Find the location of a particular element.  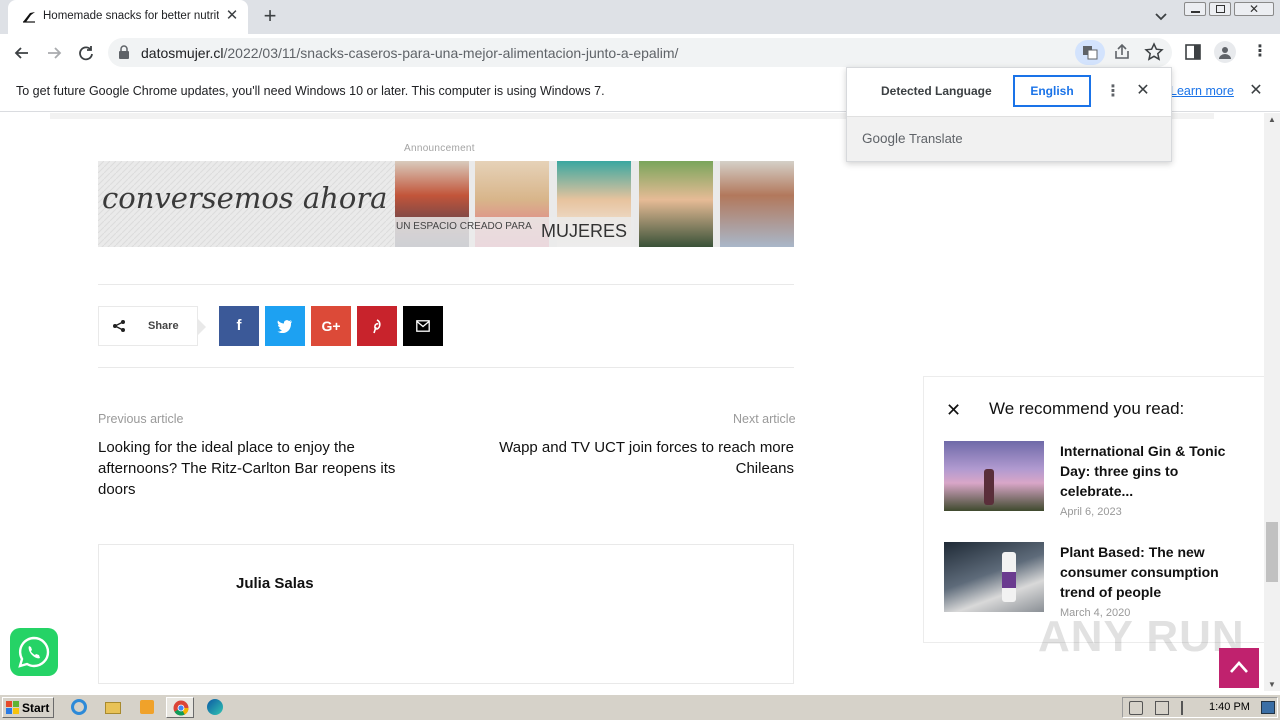

googleplus-share-button: G+ is located at coordinates (331, 326).